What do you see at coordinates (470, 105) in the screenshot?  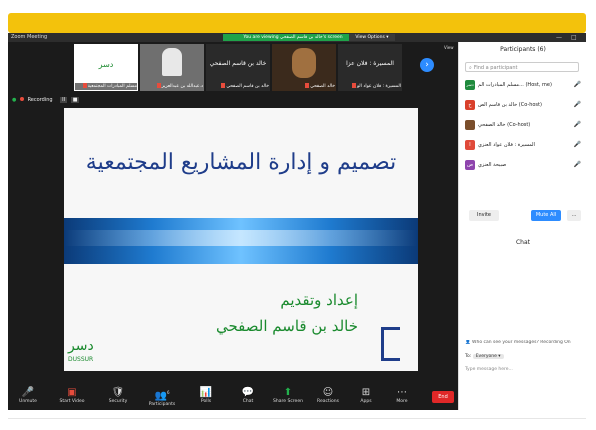 I see `participant-avatar: خ` at bounding box center [470, 105].